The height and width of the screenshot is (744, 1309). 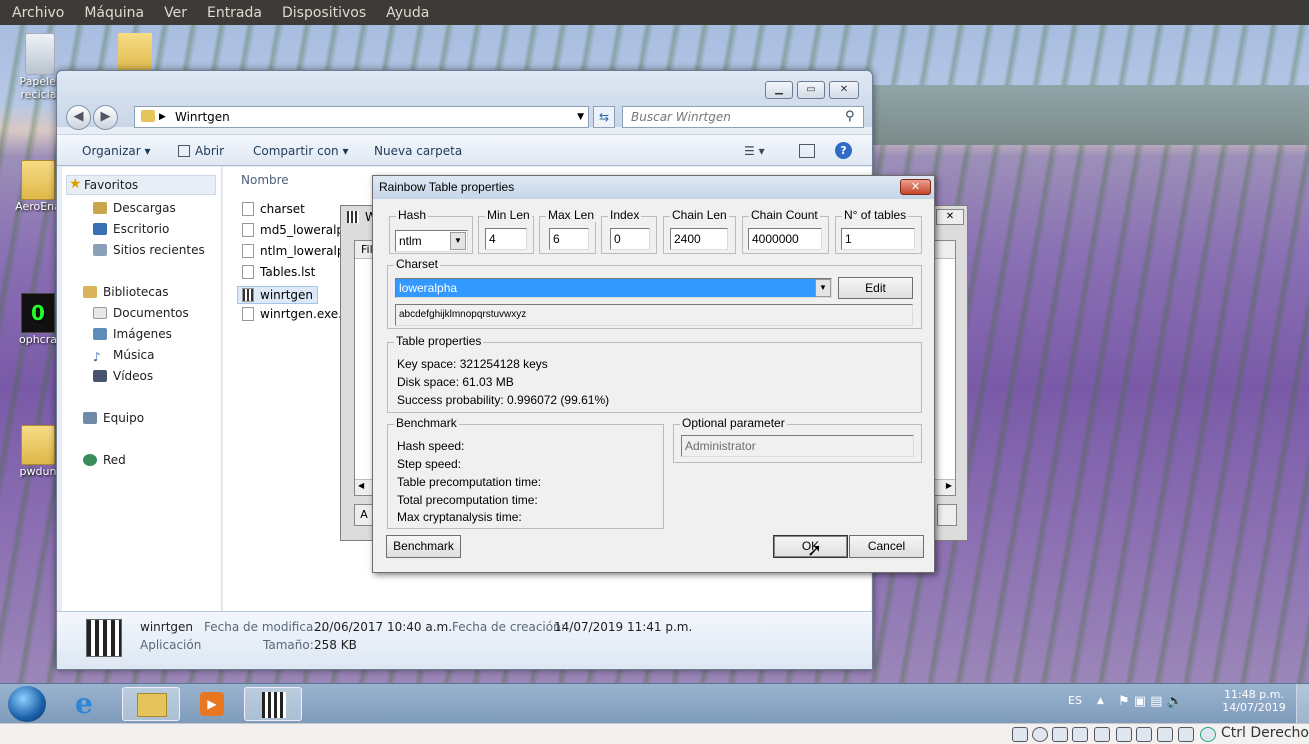 I want to click on nav-computer: Equipo, so click(x=113, y=418).